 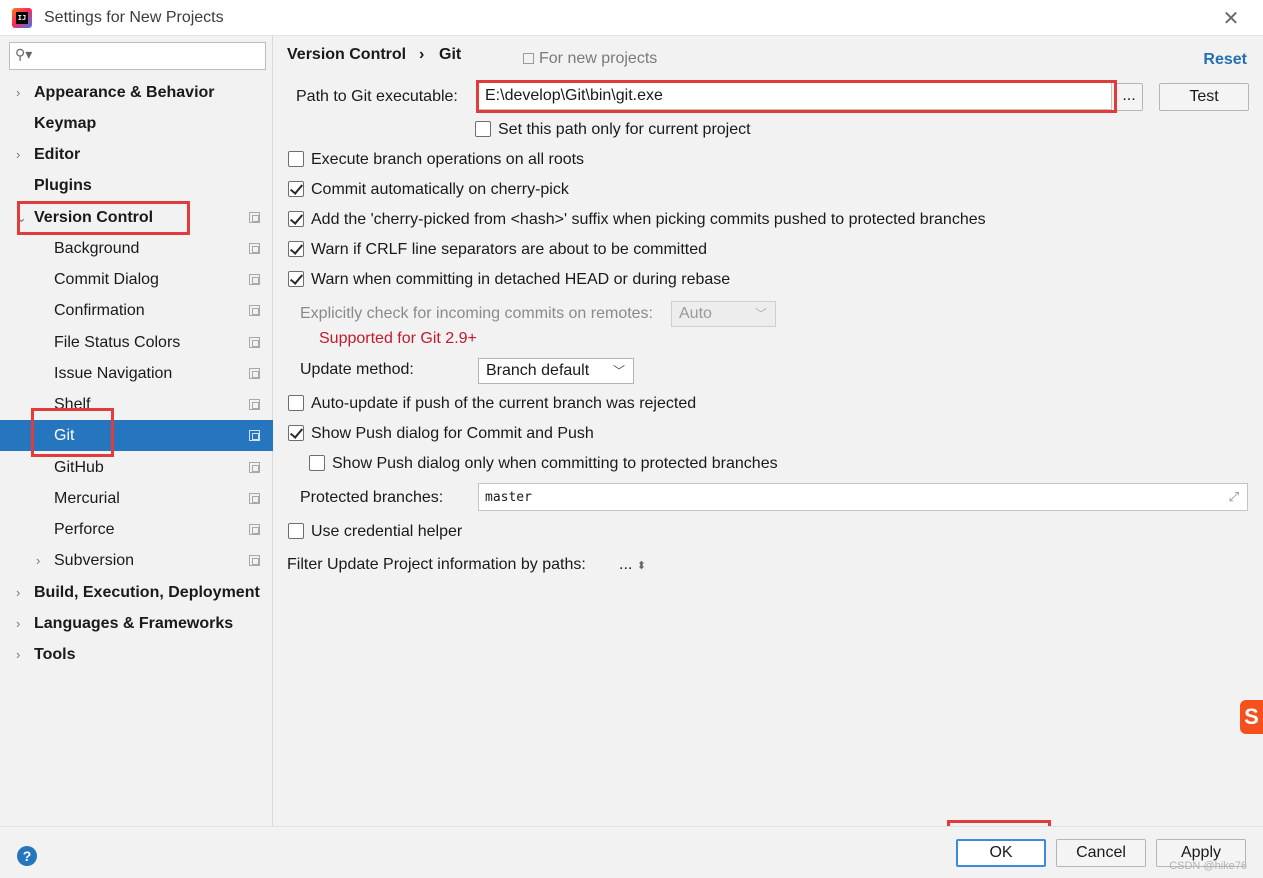 I want to click on close-icon: ✕, so click(x=1231, y=18).